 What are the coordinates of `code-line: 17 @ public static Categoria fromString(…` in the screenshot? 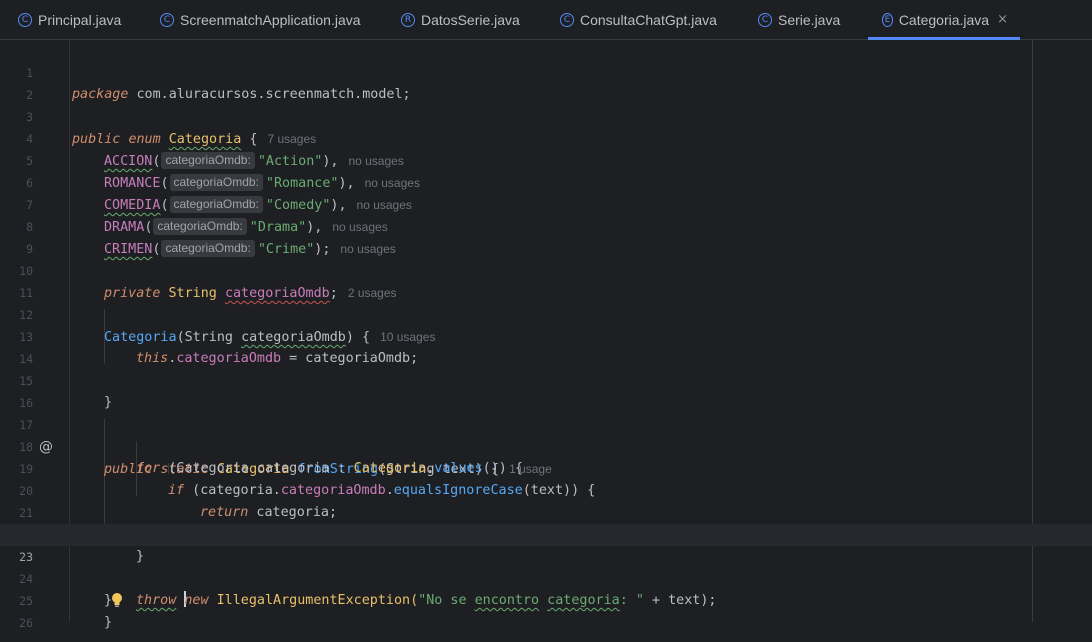 It's located at (546, 434).